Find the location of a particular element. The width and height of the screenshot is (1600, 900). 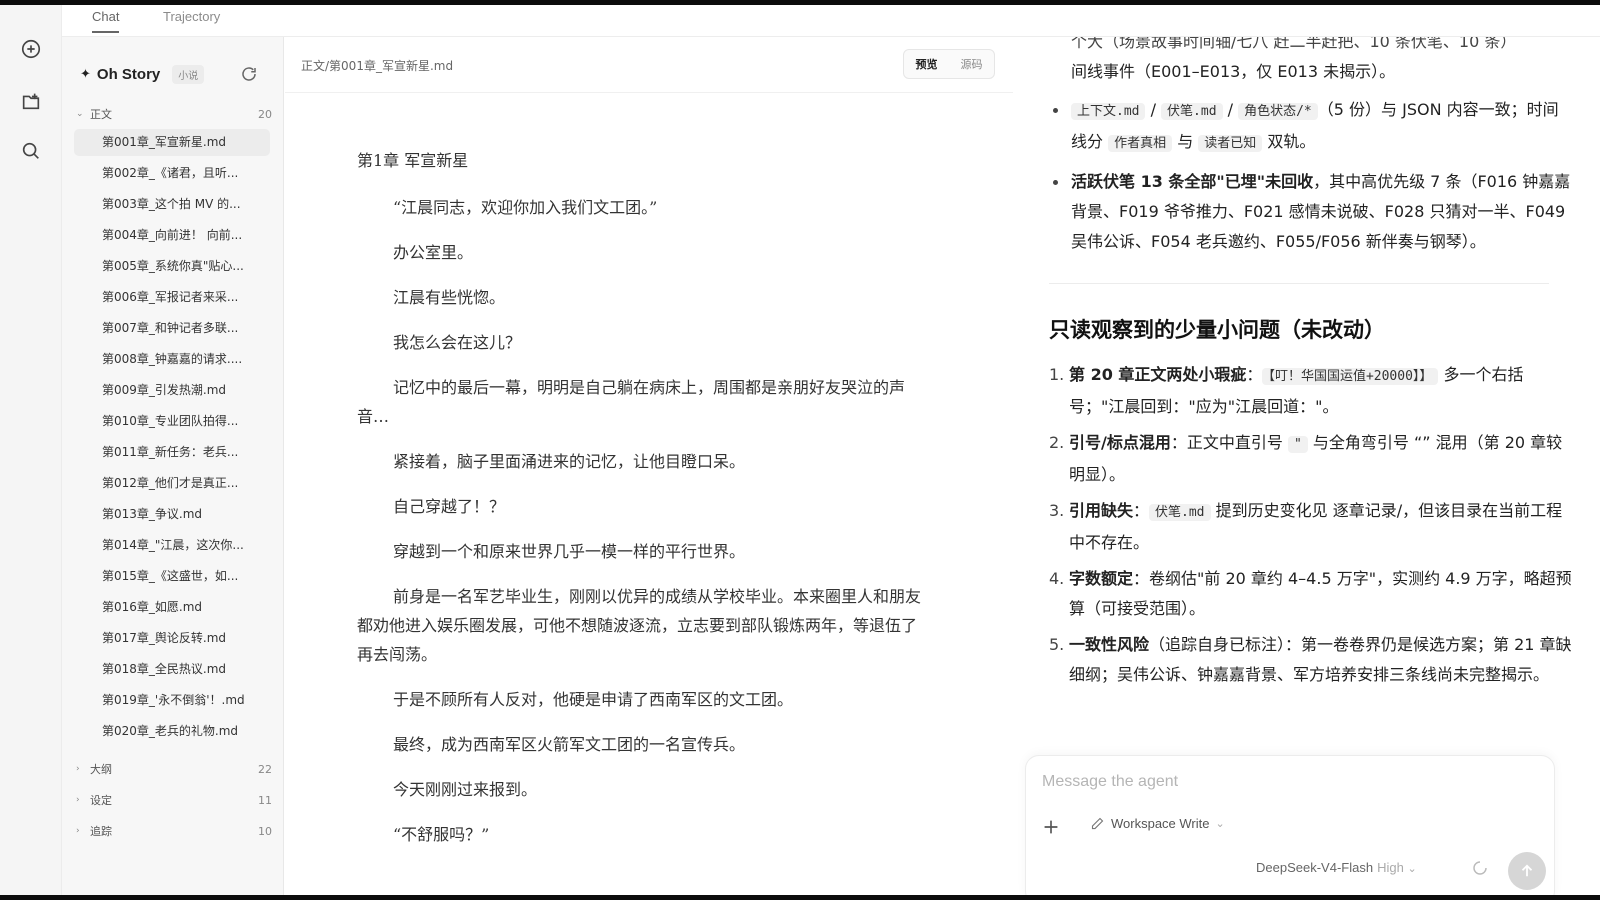

search-icon is located at coordinates (31, 151).